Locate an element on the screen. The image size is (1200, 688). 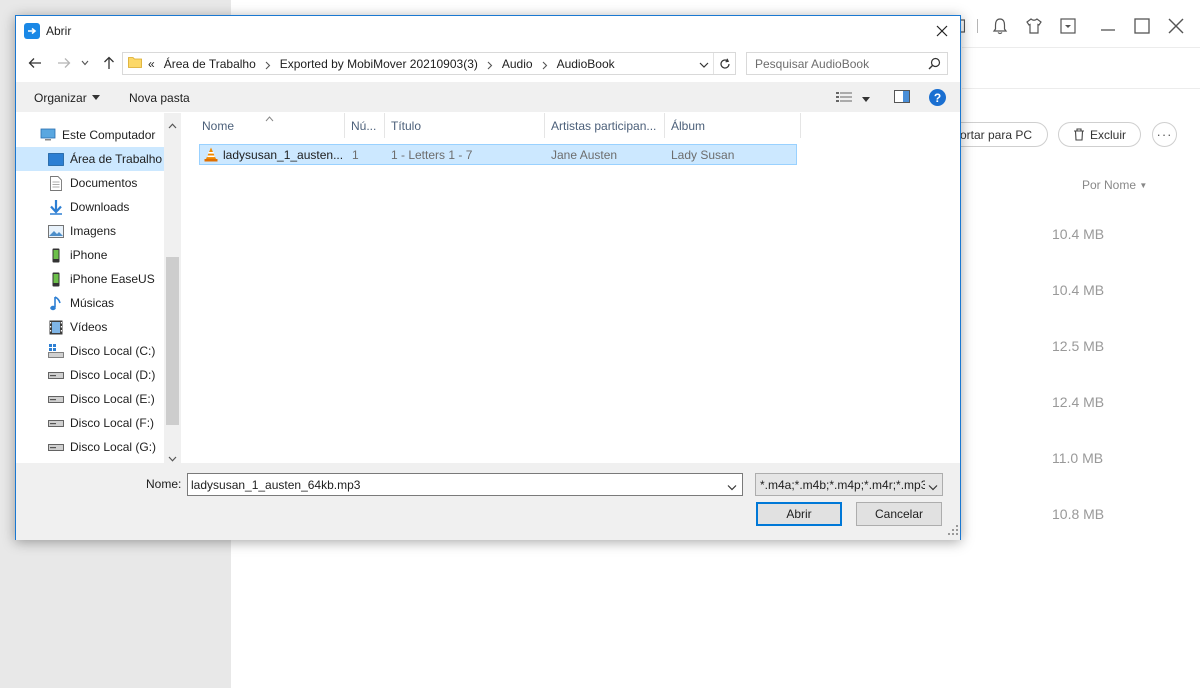
open-button-label: Abrir is located at coordinates (799, 514).